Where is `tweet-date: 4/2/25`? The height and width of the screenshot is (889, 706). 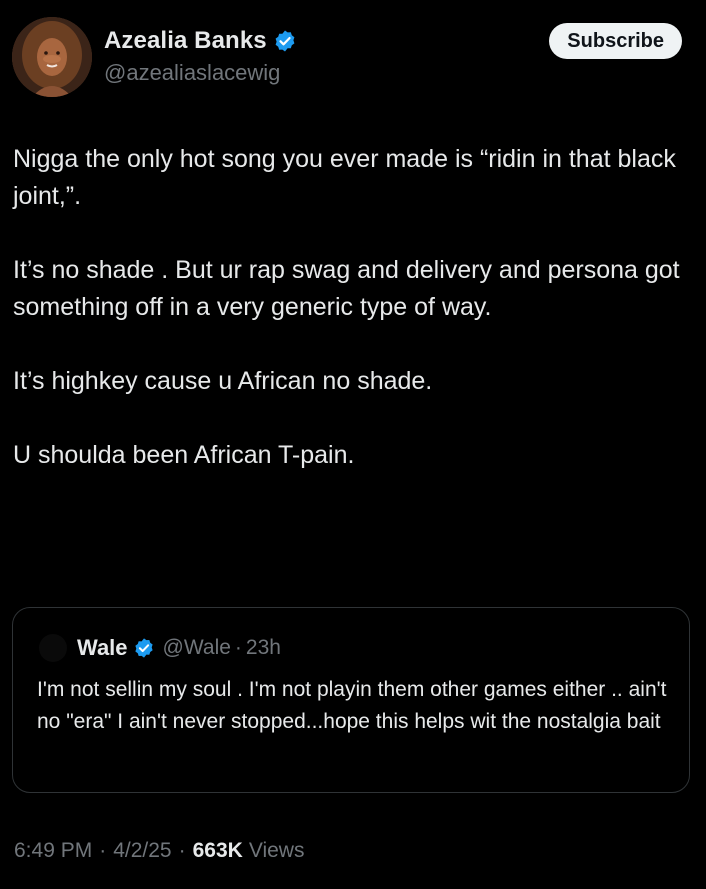
tweet-date: 4/2/25 is located at coordinates (142, 851).